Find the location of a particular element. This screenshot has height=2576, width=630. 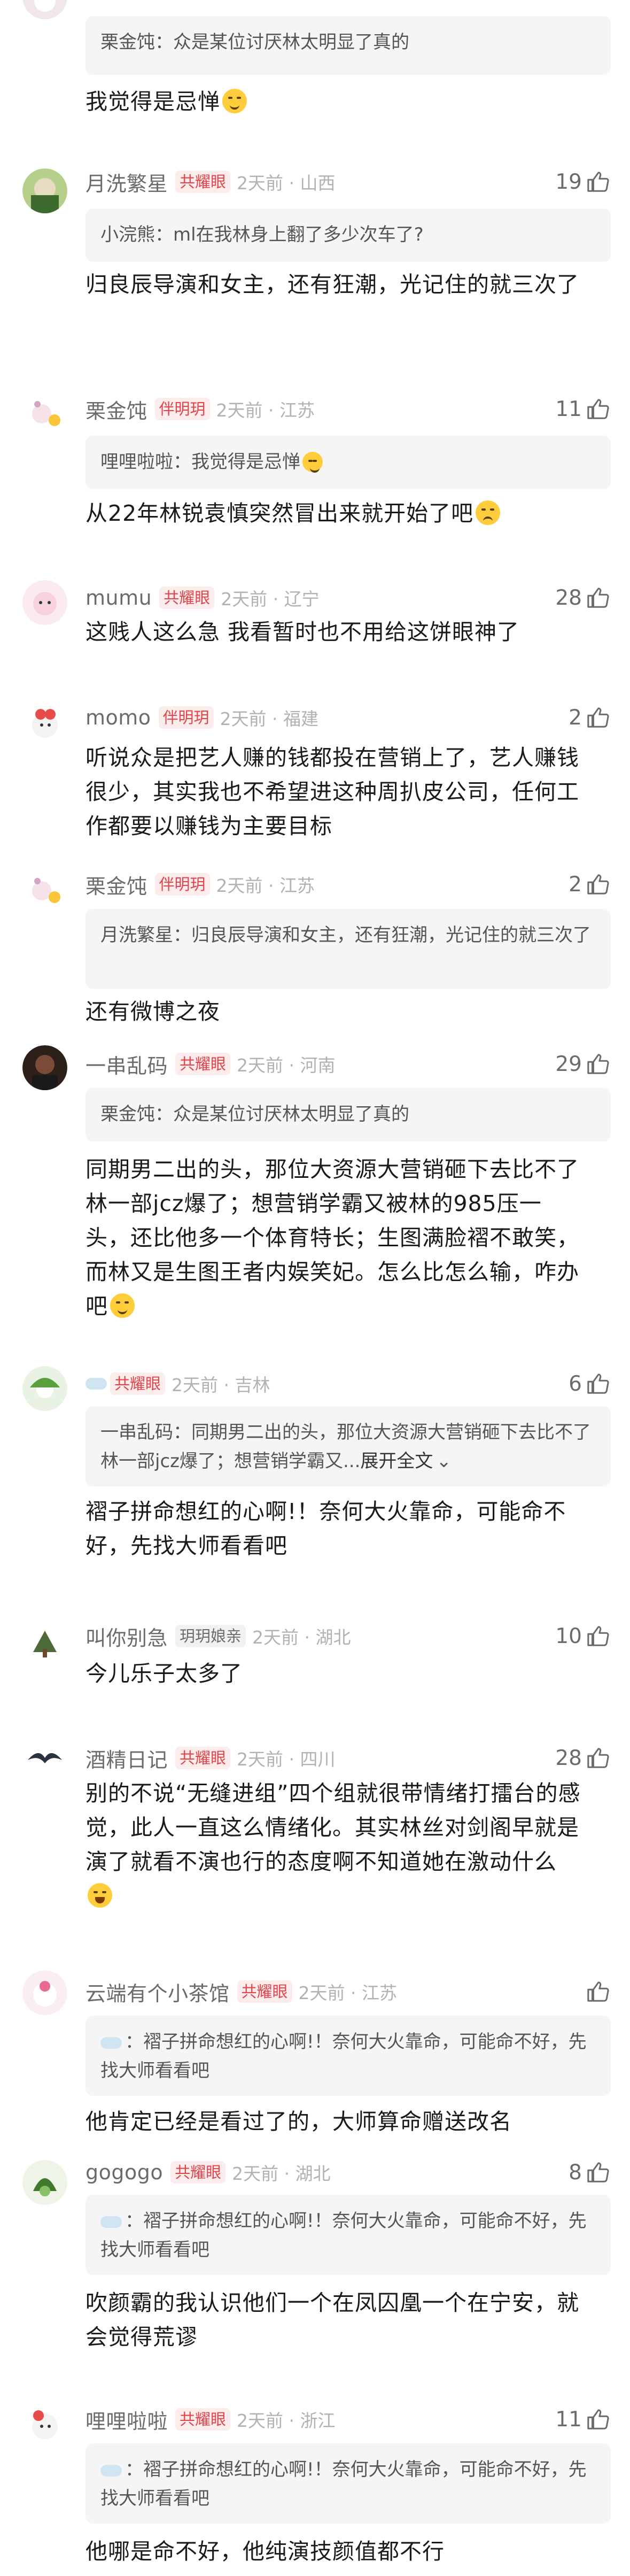

username: 叫你别急 is located at coordinates (126, 1637).